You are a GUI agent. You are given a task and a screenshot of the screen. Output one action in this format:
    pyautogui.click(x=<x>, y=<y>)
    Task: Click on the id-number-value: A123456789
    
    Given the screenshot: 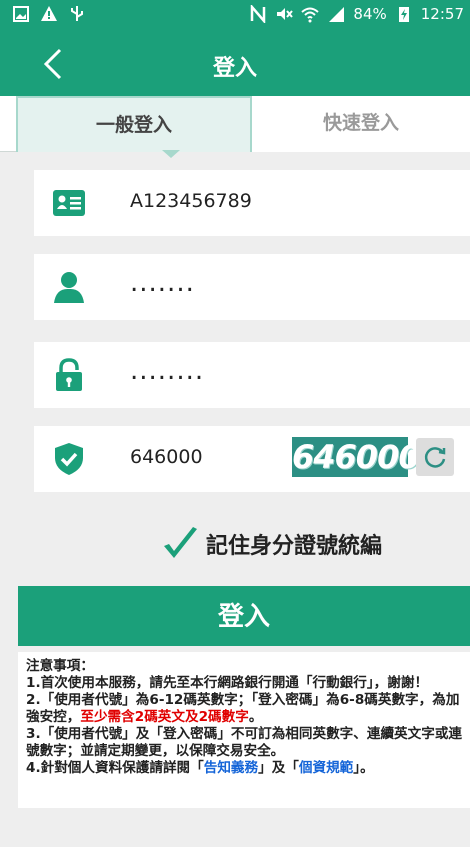 What is the action you would take?
    pyautogui.click(x=191, y=201)
    